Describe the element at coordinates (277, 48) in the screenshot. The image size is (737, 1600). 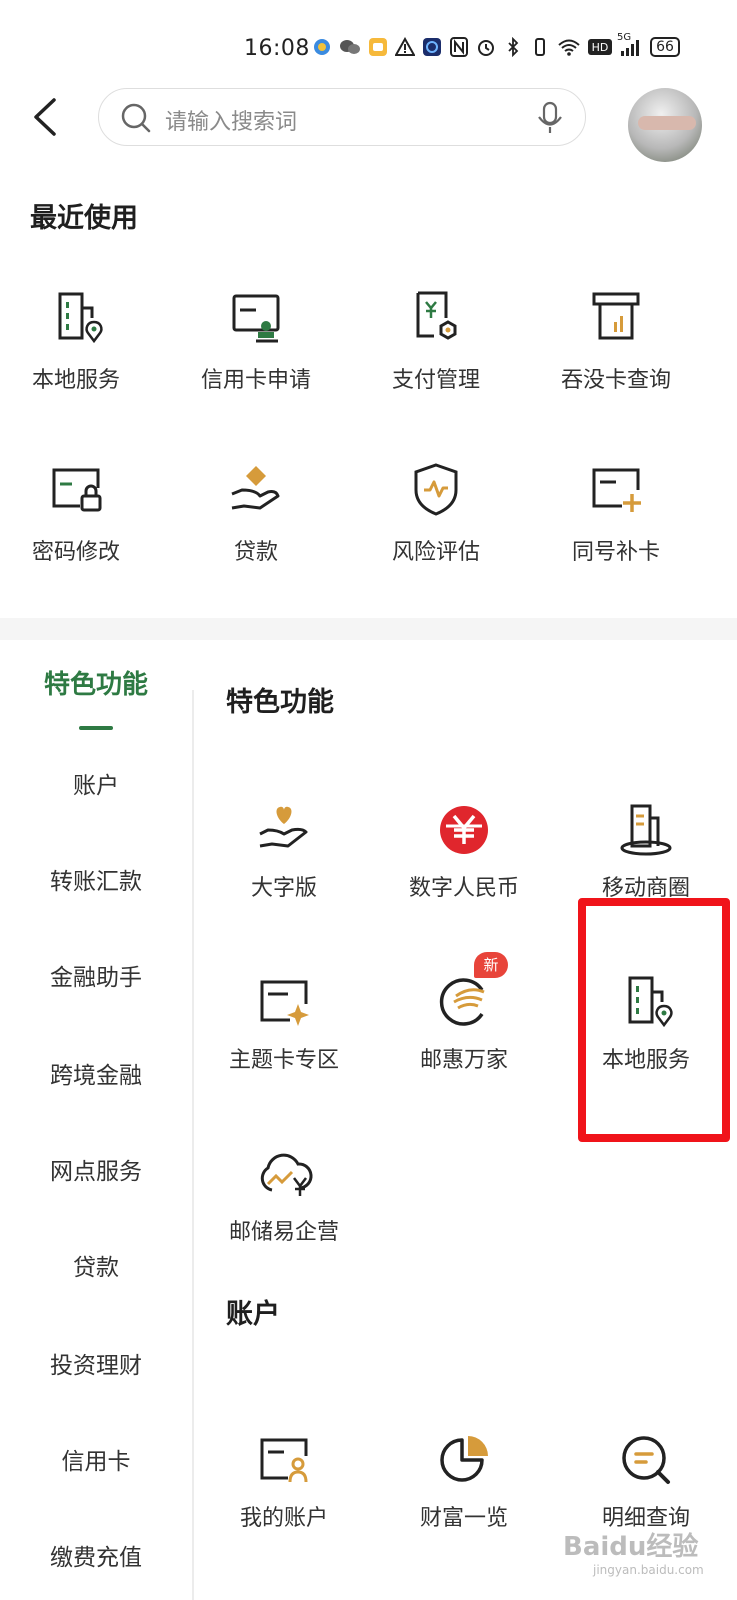
I see `status-time: 16:08` at that location.